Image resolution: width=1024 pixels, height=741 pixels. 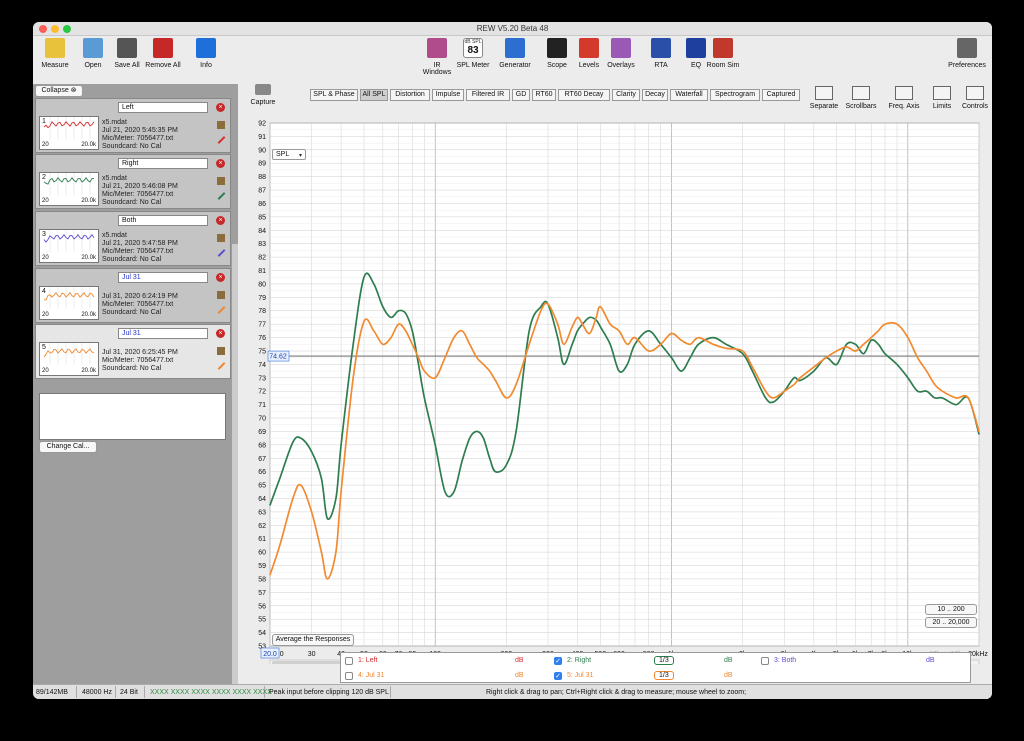 I want to click on toolbar-label: Preferences, so click(x=967, y=65).